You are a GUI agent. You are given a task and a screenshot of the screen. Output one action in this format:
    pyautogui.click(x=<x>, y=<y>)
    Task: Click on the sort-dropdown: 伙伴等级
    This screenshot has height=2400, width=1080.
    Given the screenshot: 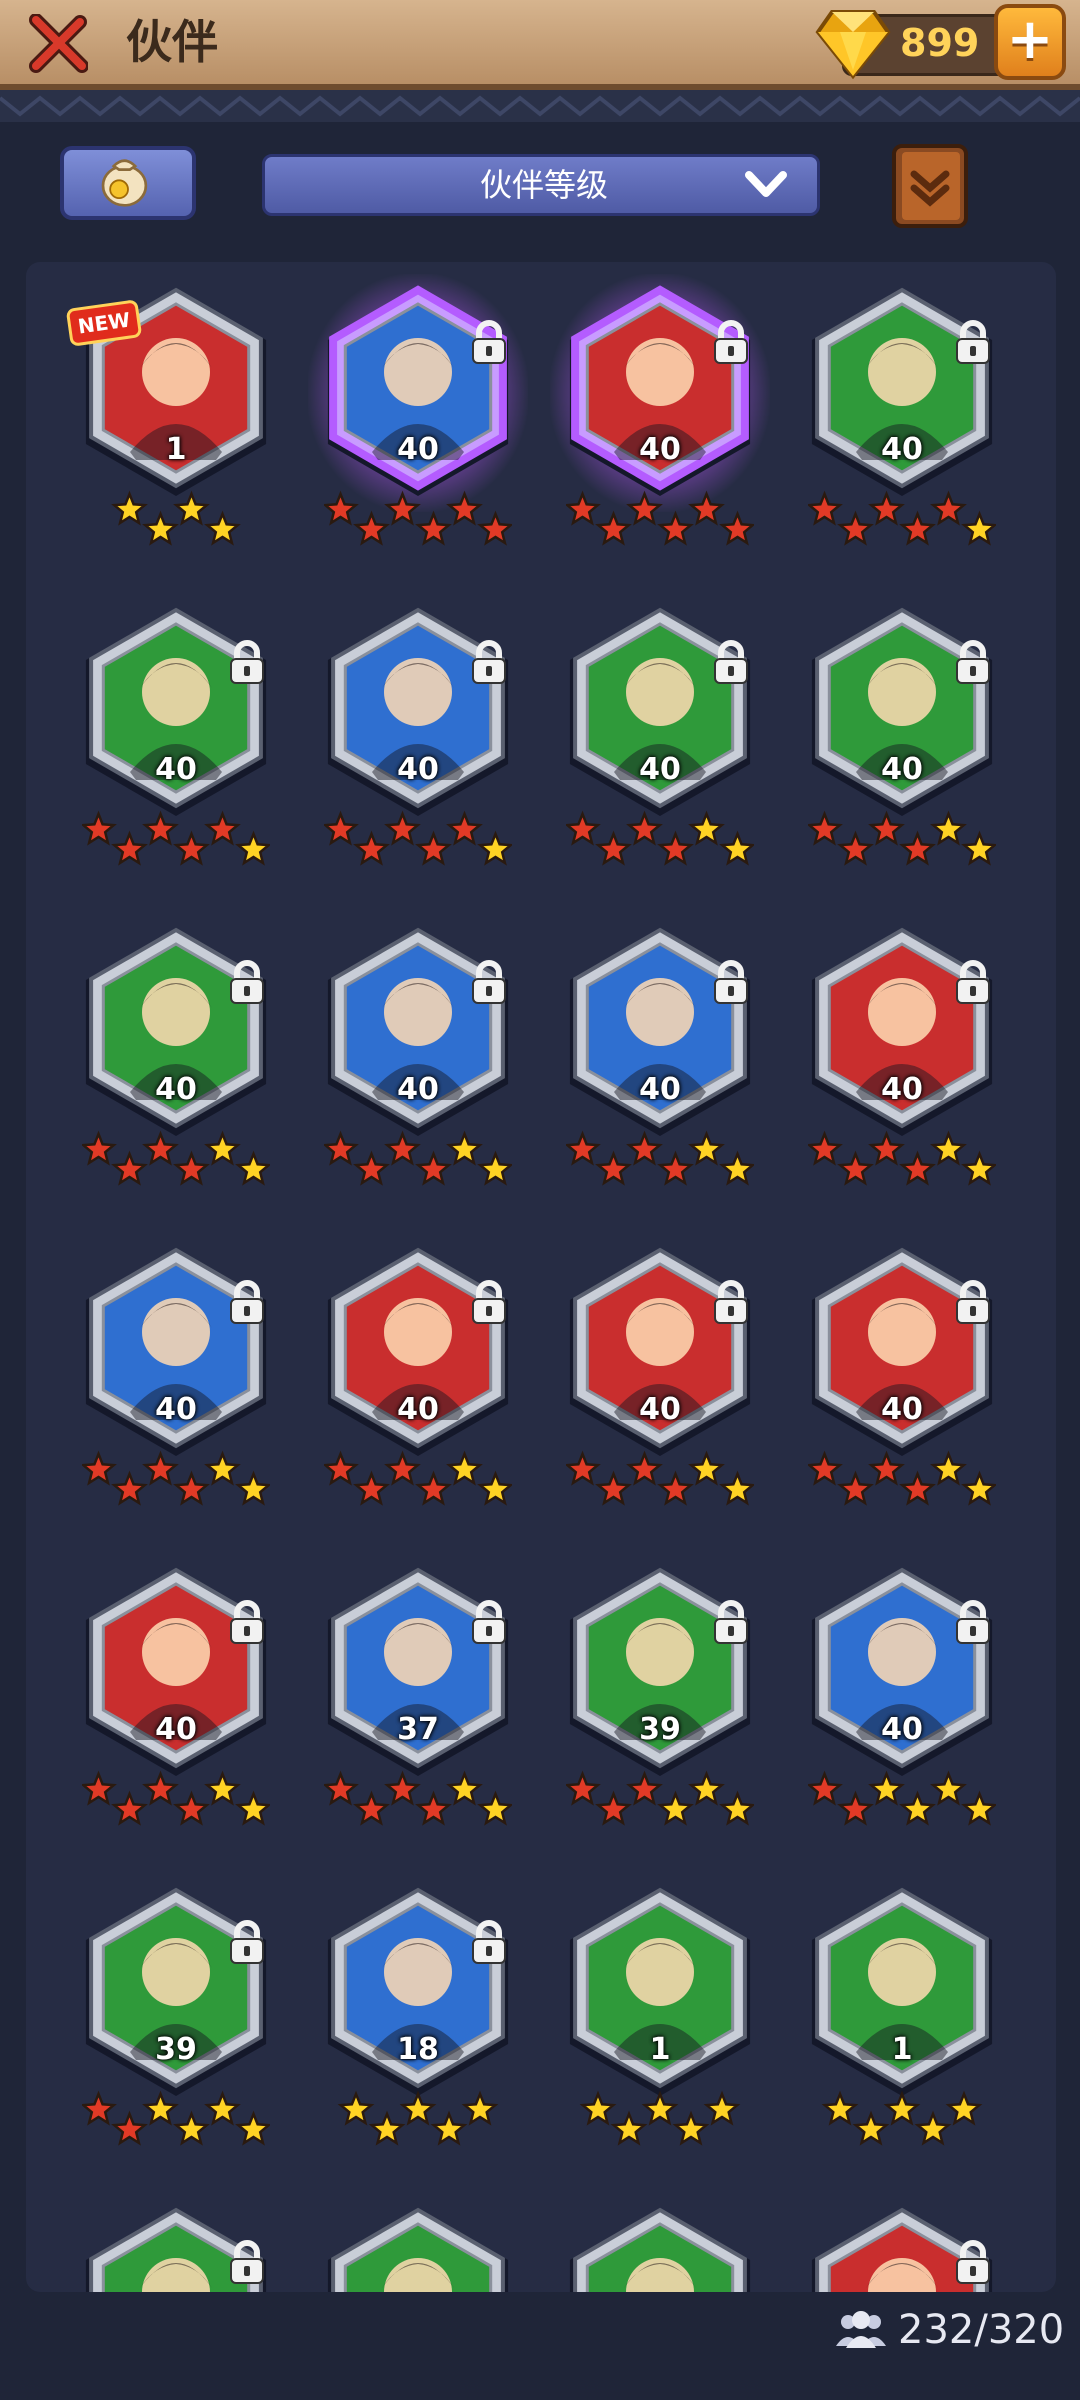 What is the action you would take?
    pyautogui.click(x=541, y=185)
    